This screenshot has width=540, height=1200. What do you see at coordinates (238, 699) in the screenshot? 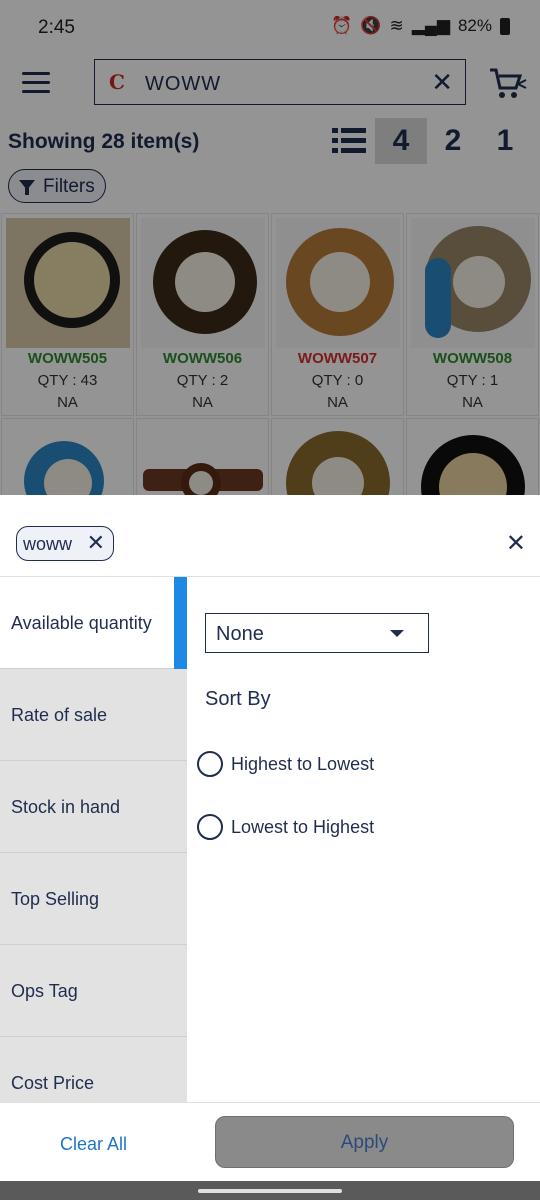
I see `sort-by-title: Sort By` at bounding box center [238, 699].